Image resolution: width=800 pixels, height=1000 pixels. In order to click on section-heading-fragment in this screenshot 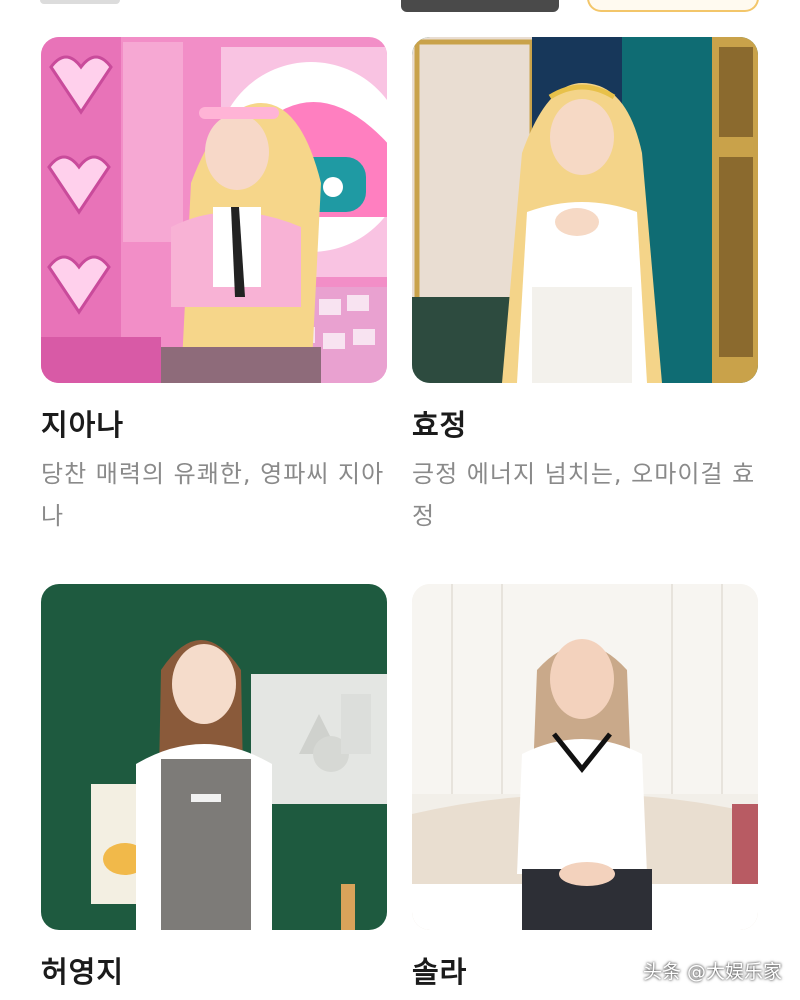, I will do `click(80, 2)`.